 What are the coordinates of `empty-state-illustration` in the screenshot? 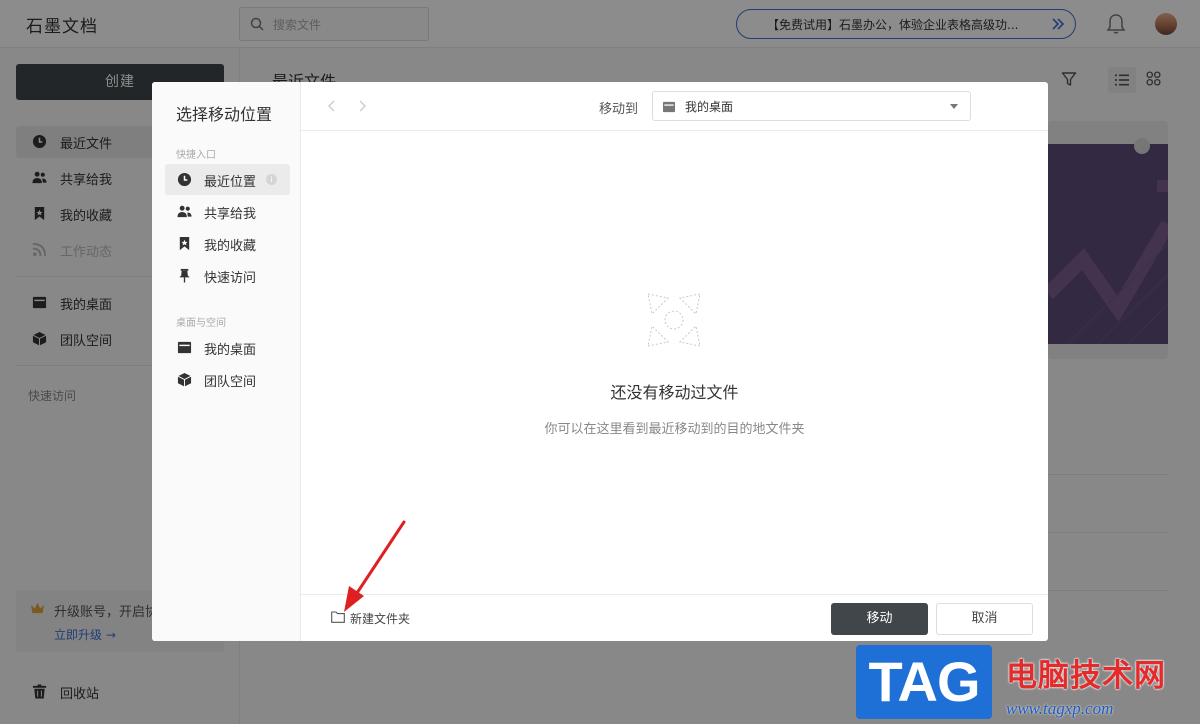 It's located at (674, 320).